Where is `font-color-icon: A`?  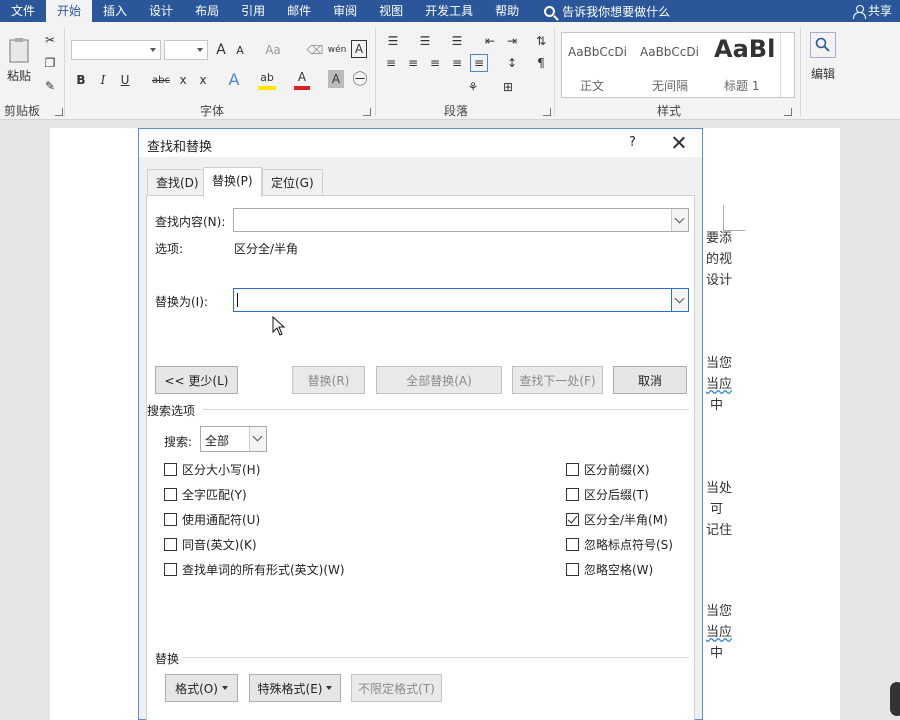 font-color-icon: A is located at coordinates (302, 79).